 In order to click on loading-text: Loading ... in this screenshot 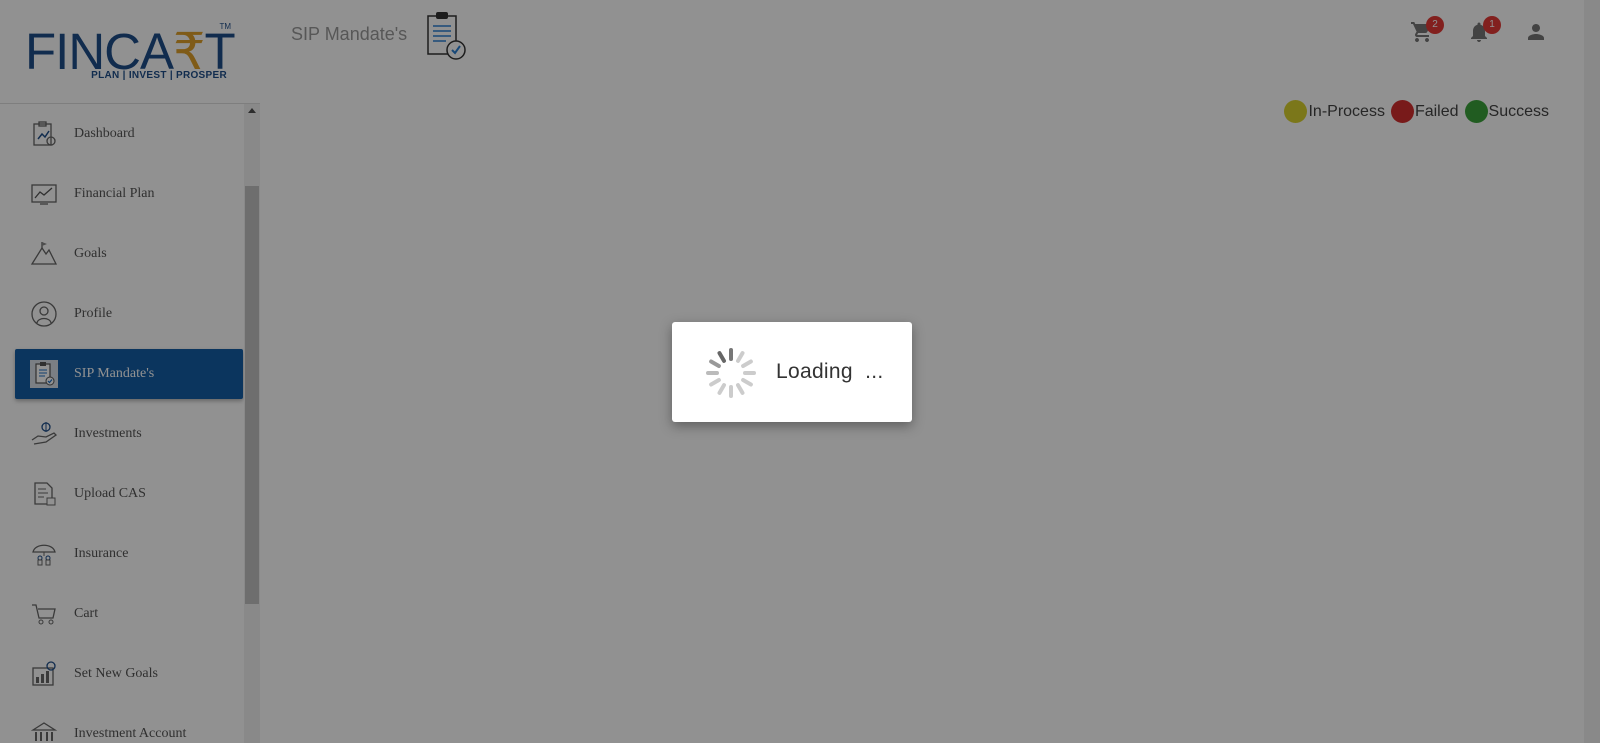, I will do `click(830, 371)`.